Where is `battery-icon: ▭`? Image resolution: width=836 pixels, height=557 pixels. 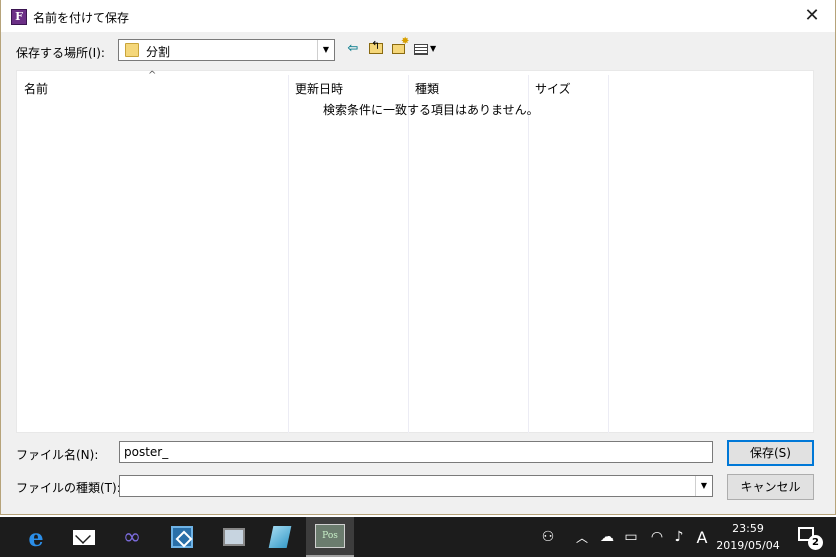
battery-icon: ▭ is located at coordinates (631, 537).